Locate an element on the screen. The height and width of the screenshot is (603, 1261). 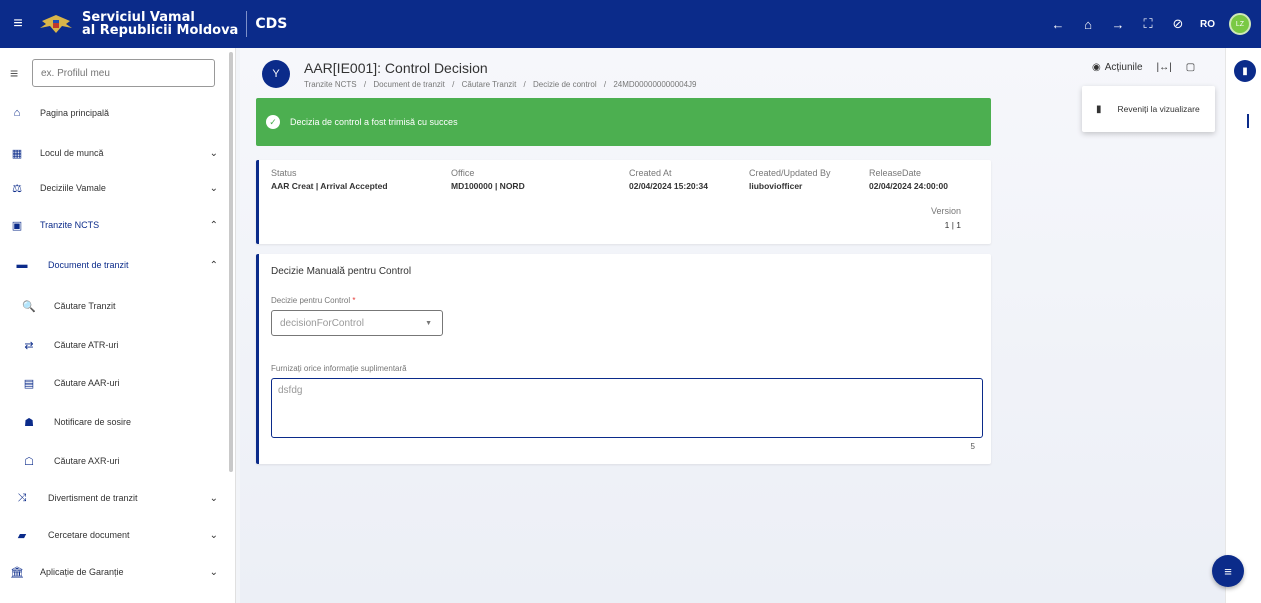
actions-menu: ▮ Reveniți la vizualizare is located at coordinates (1148, 109).